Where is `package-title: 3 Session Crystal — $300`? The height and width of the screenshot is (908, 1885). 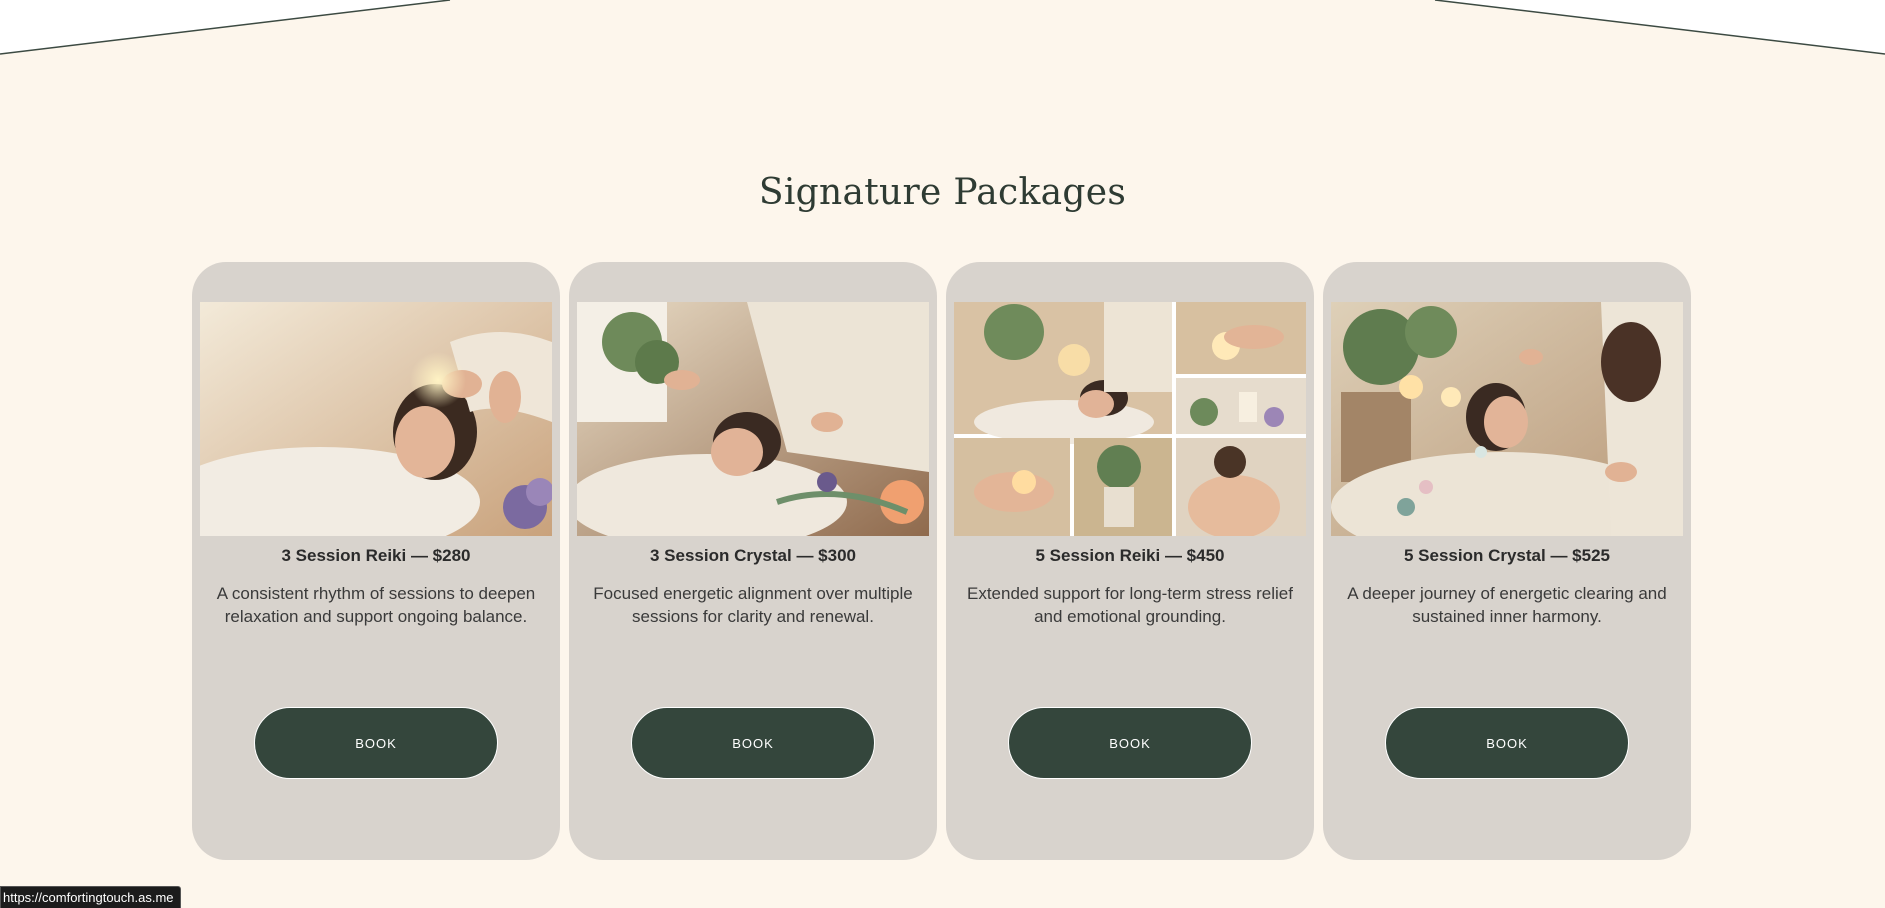
package-title: 3 Session Crystal — $300 is located at coordinates (752, 555).